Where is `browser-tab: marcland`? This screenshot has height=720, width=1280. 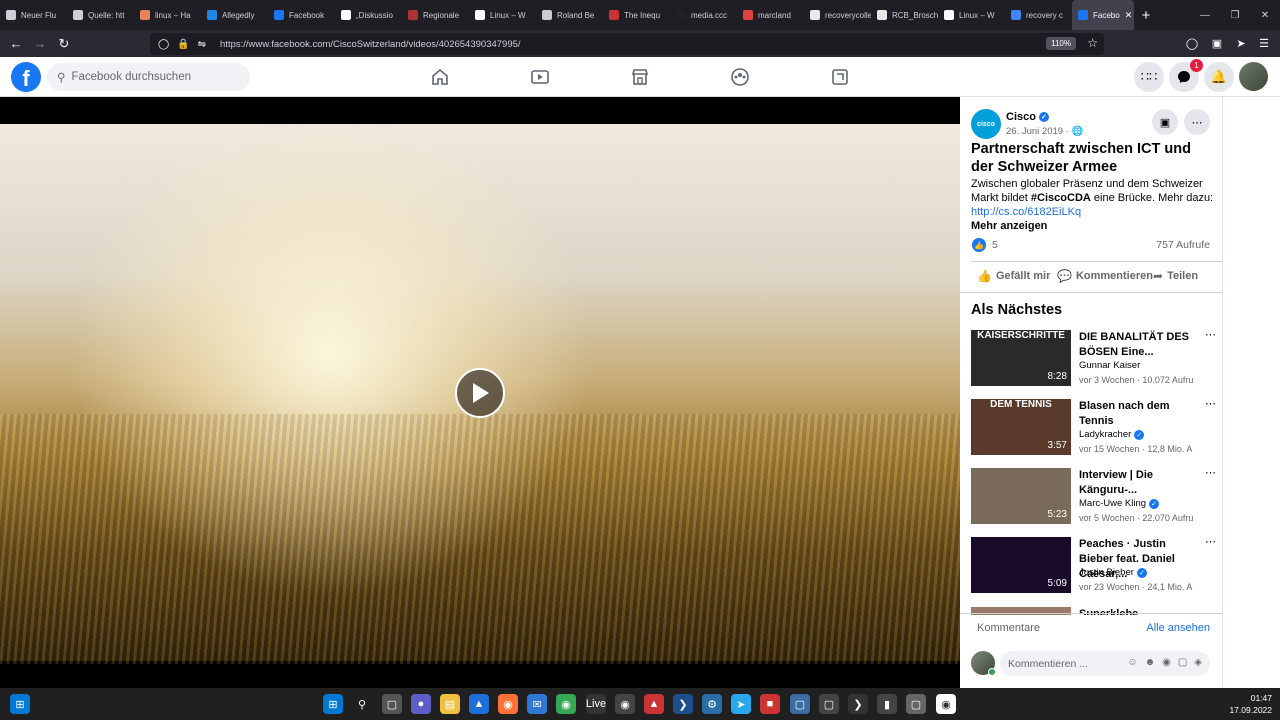
browser-tab: marcland is located at coordinates (770, 15).